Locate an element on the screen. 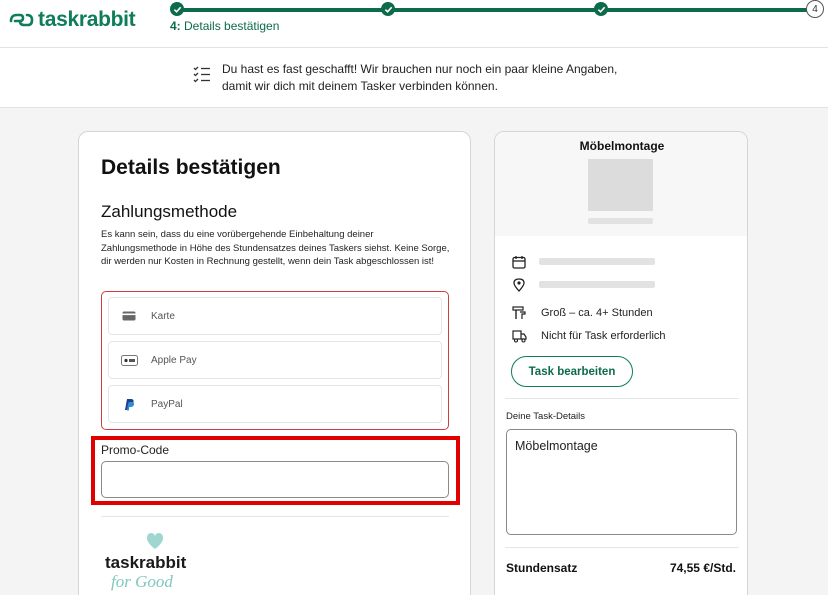  edit-task-button: Task bearbeiten is located at coordinates (572, 371).